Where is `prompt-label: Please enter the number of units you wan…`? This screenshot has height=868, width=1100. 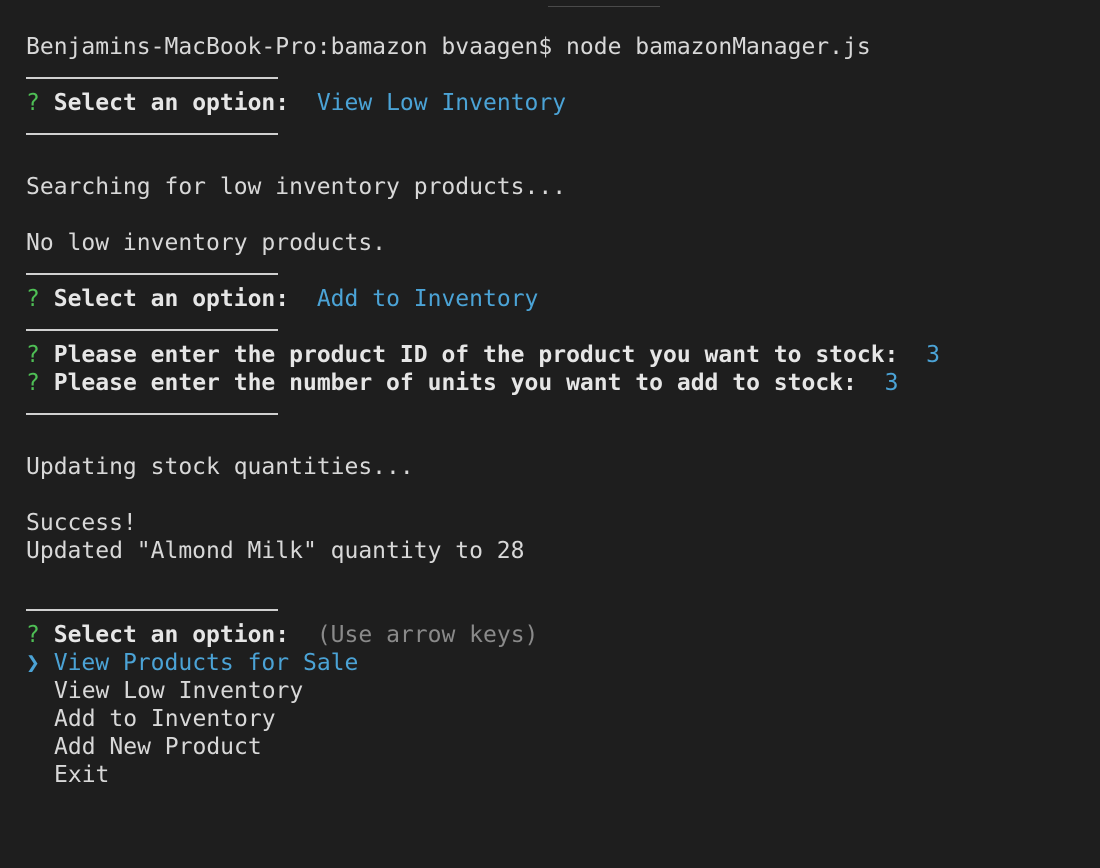 prompt-label: Please enter the number of units you wan… is located at coordinates (455, 383).